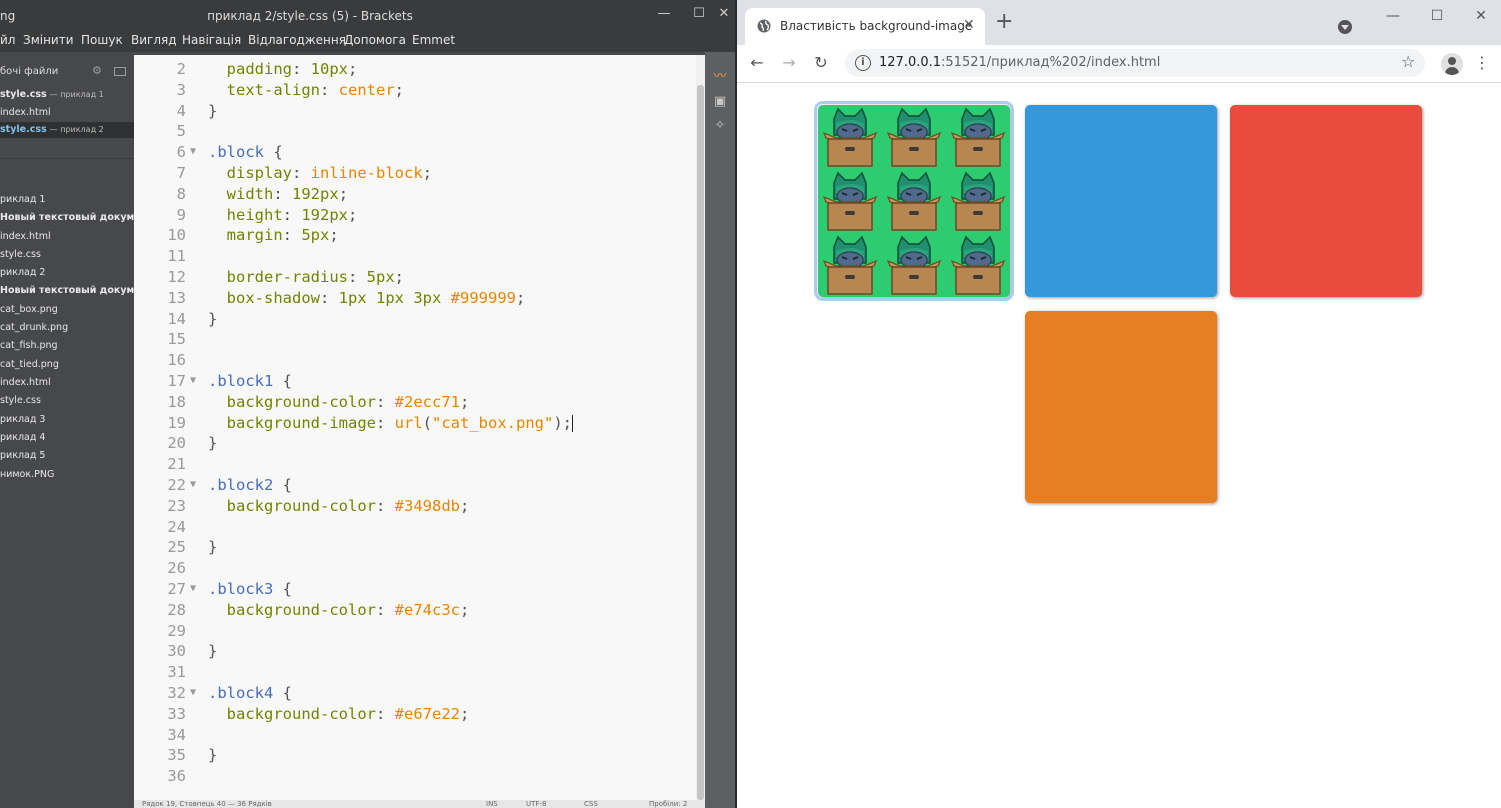 The width and height of the screenshot is (1501, 808). What do you see at coordinates (22, 273) in the screenshot?
I see `tree-item: риклад 2` at bounding box center [22, 273].